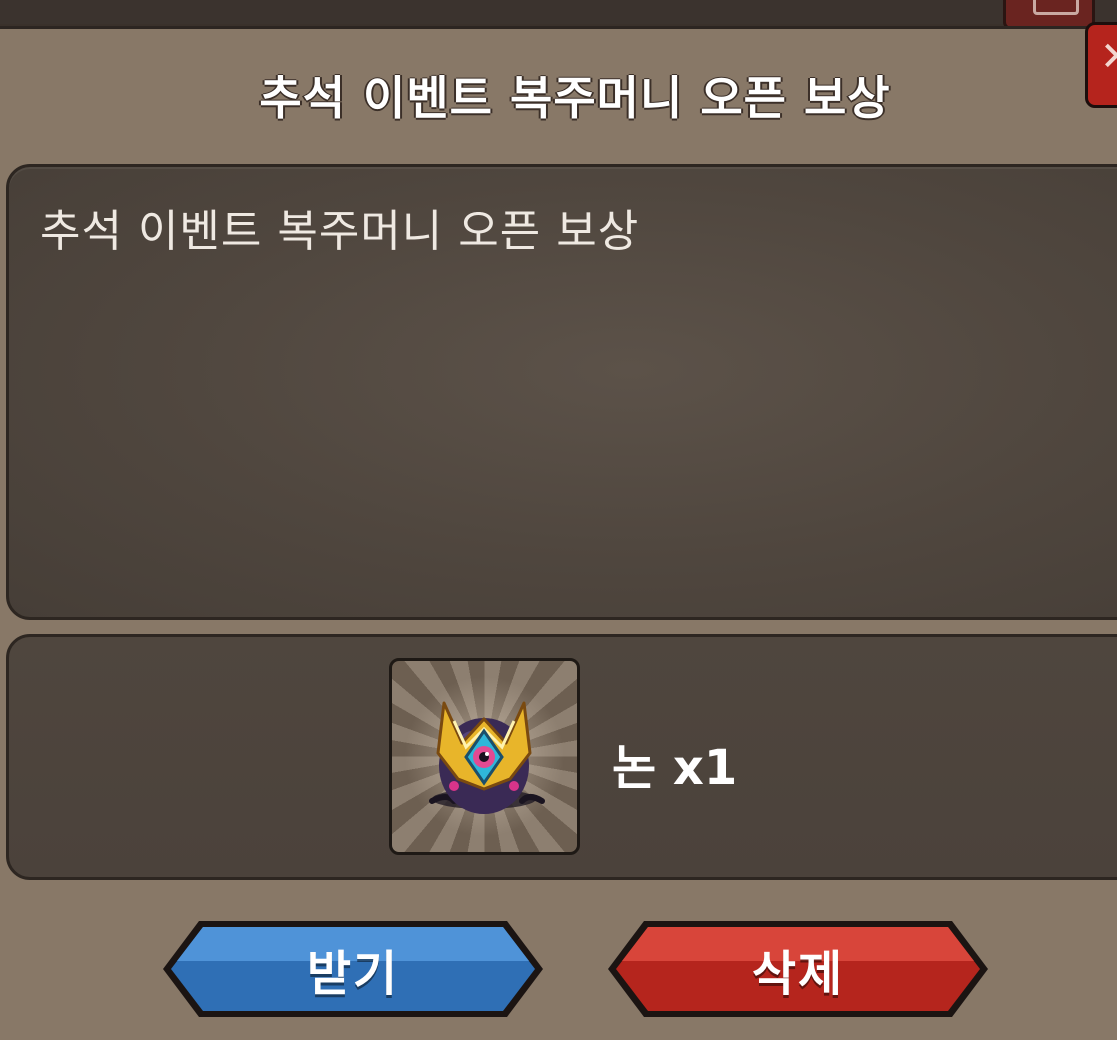 Image resolution: width=1117 pixels, height=1040 pixels. I want to click on reward-item-slot, so click(484, 756).